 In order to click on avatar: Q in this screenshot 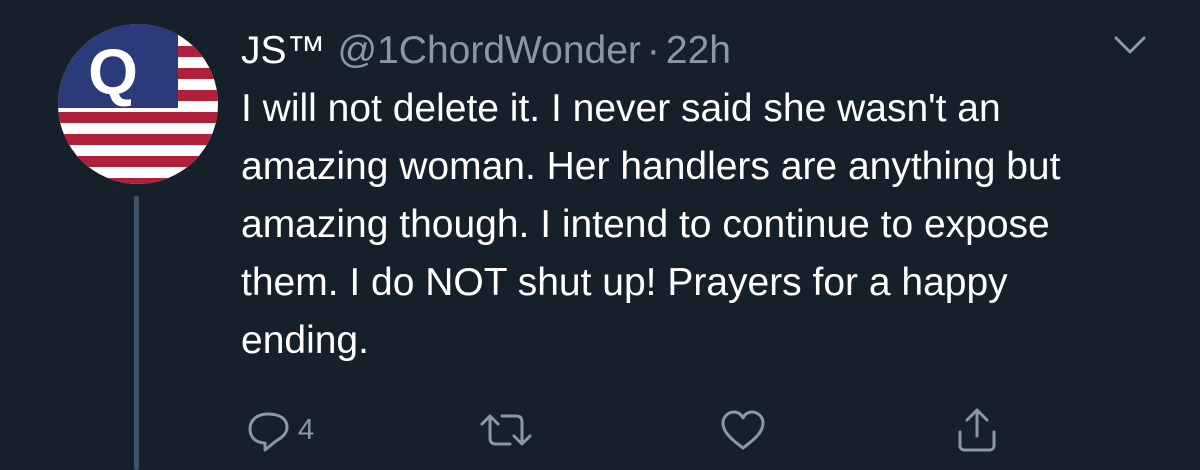, I will do `click(138, 104)`.